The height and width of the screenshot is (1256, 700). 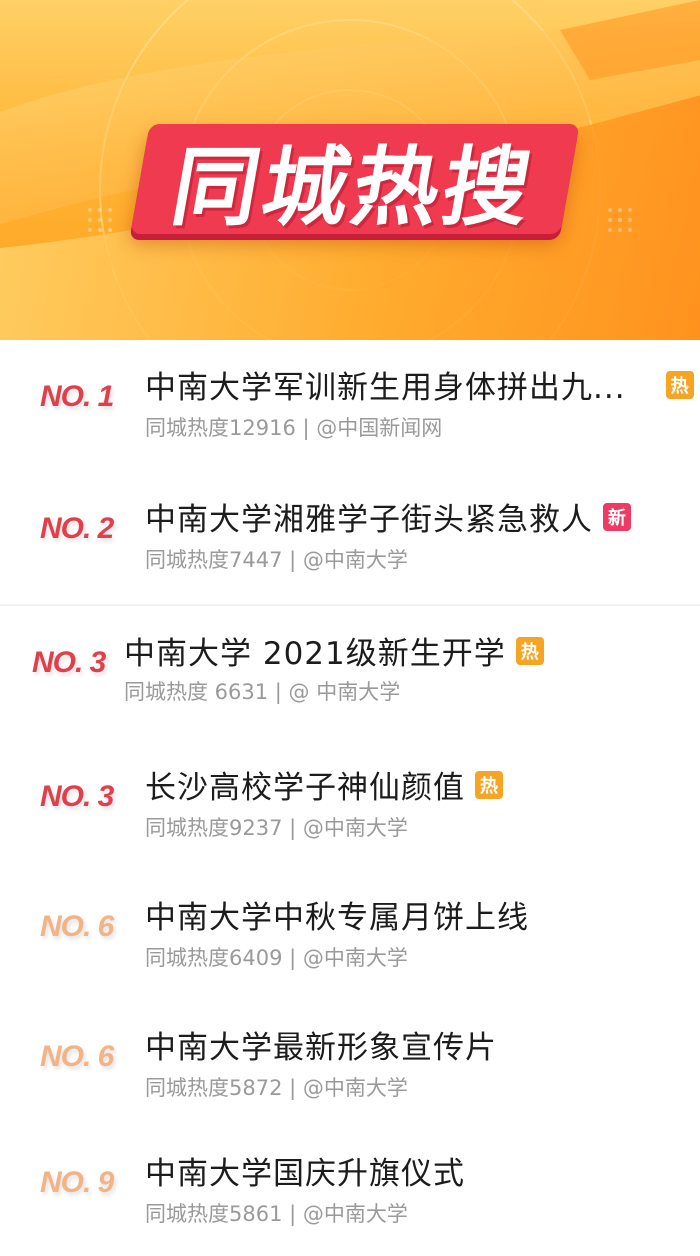 What do you see at coordinates (77, 1182) in the screenshot?
I see `rank-label: NO. 9` at bounding box center [77, 1182].